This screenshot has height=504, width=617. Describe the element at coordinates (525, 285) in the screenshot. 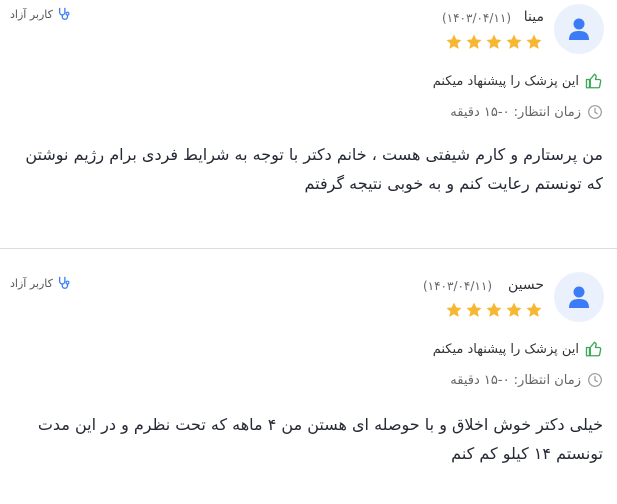

I see `reviewer-name: حسین` at that location.